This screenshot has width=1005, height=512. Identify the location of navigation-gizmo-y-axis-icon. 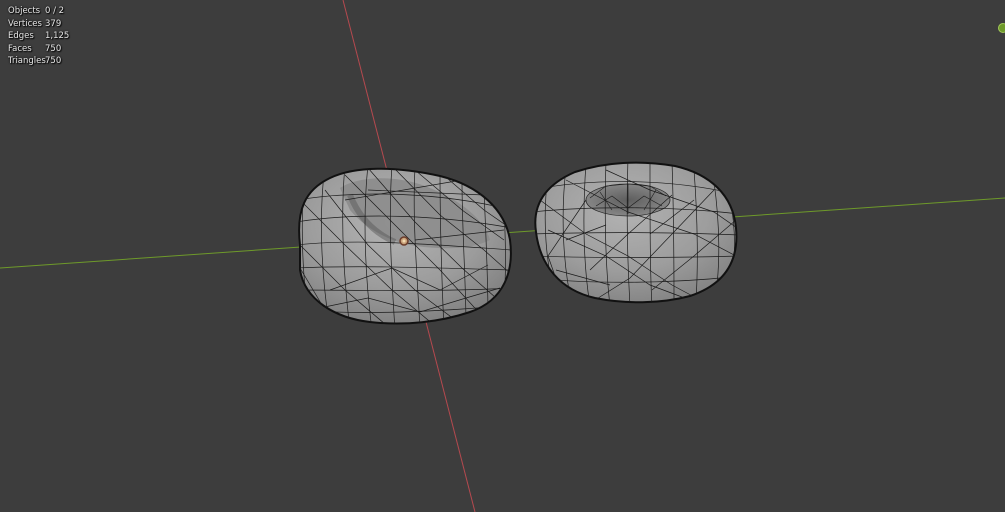
(1001, 28).